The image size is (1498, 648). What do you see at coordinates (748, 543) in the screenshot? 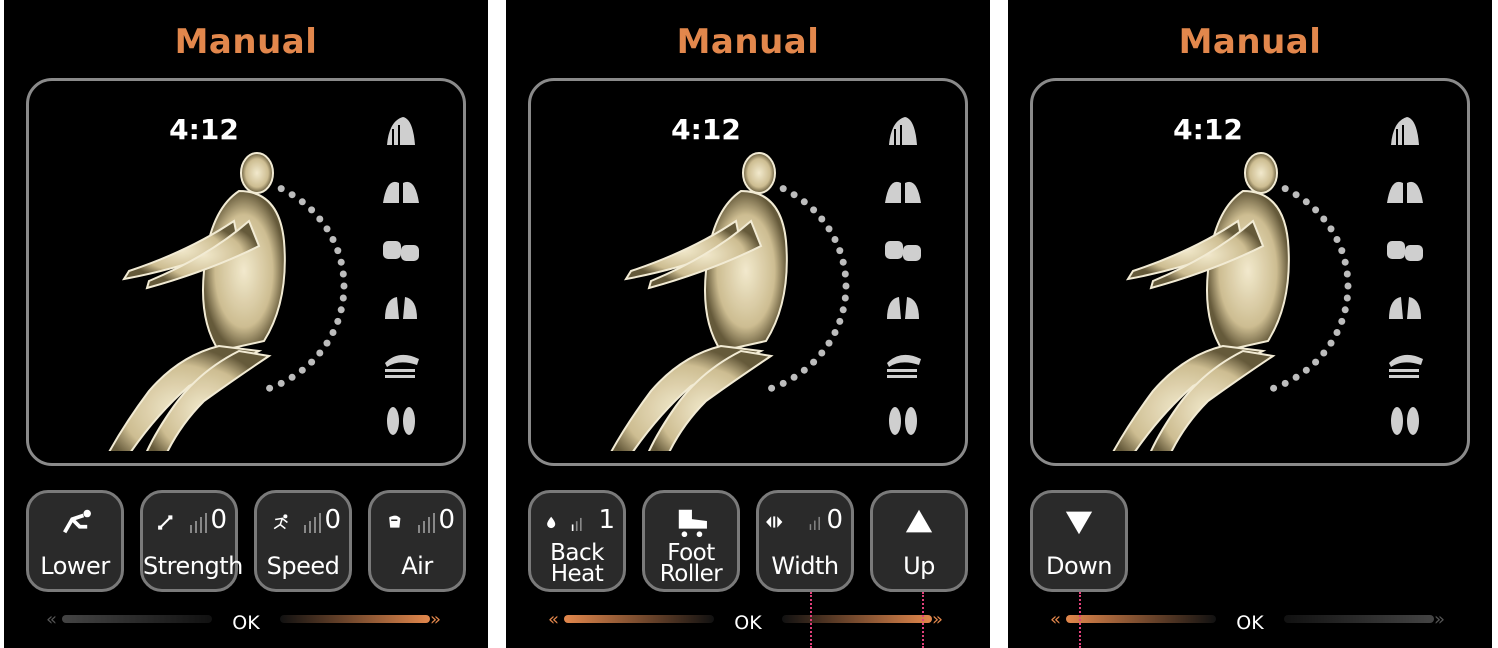
I see `button-row: 1 Back Heat Foot Roller 0 Width Up` at bounding box center [748, 543].